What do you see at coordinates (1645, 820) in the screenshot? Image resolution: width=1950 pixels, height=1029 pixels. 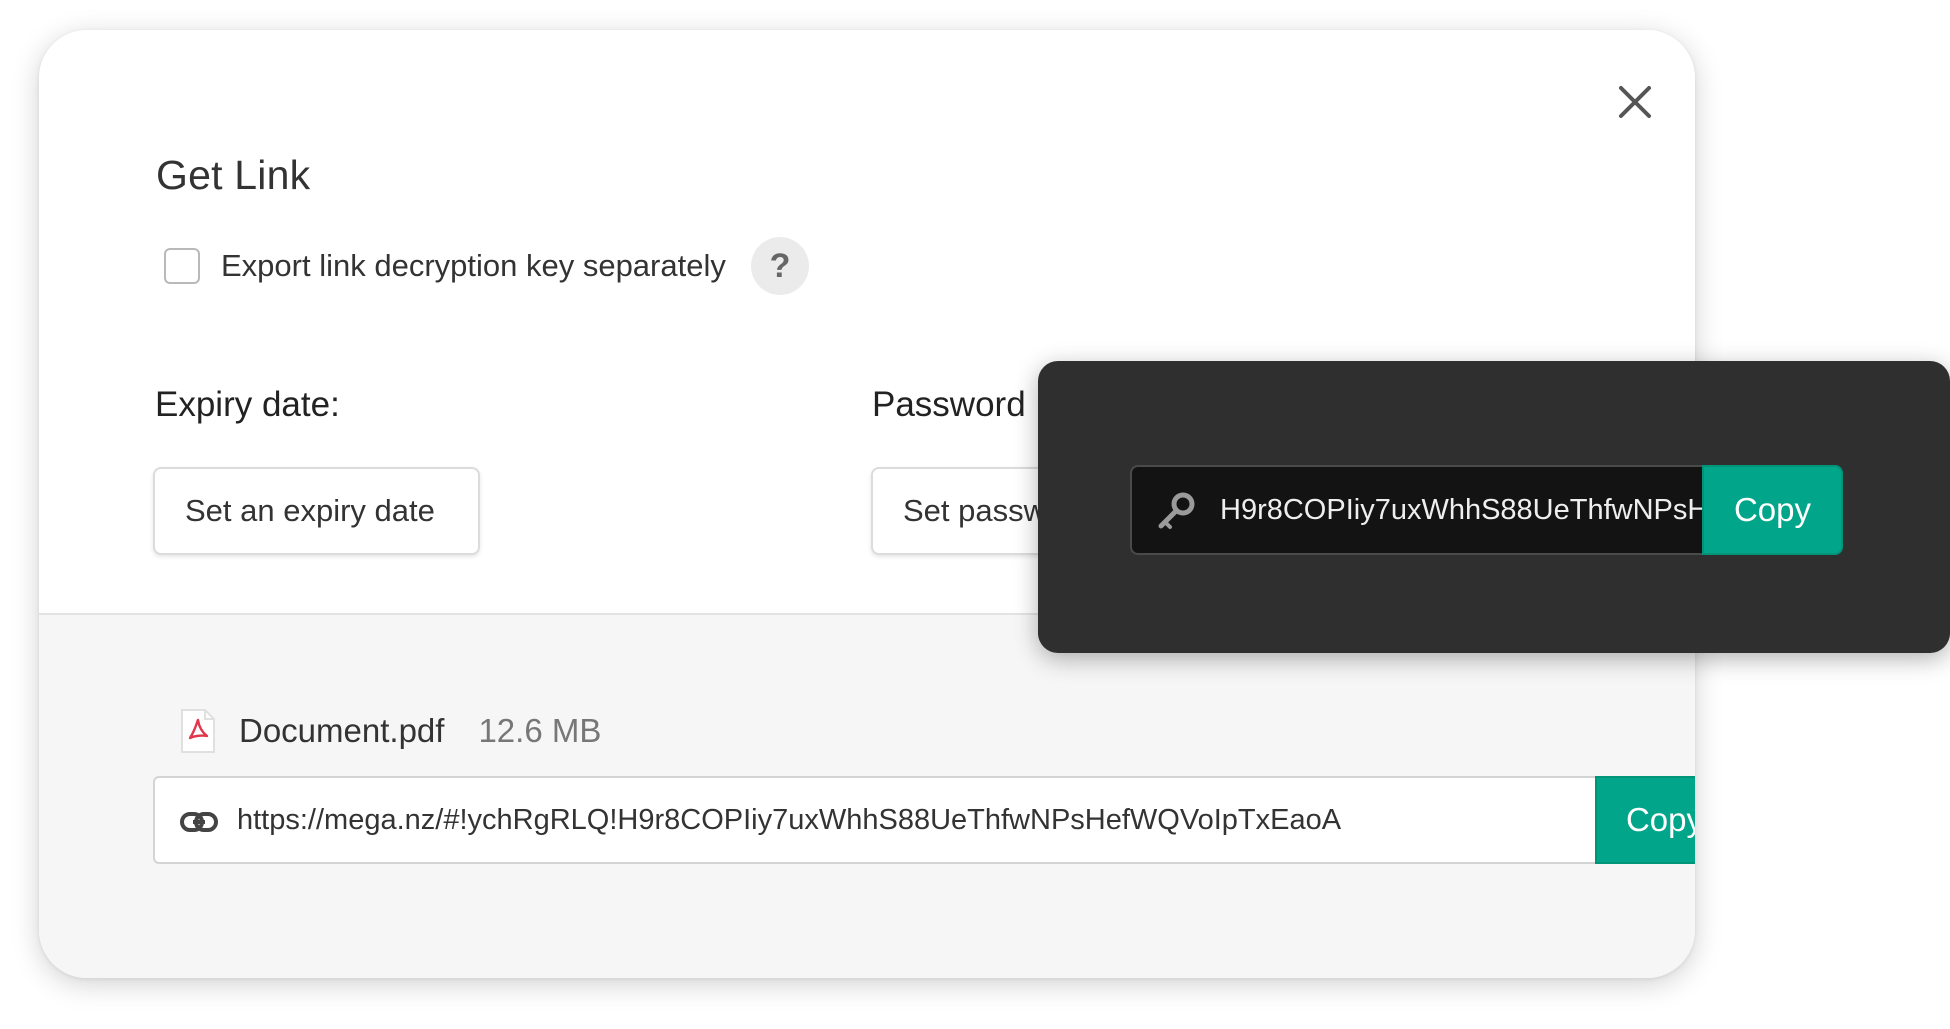 I see `copy-link-button: Copy` at bounding box center [1645, 820].